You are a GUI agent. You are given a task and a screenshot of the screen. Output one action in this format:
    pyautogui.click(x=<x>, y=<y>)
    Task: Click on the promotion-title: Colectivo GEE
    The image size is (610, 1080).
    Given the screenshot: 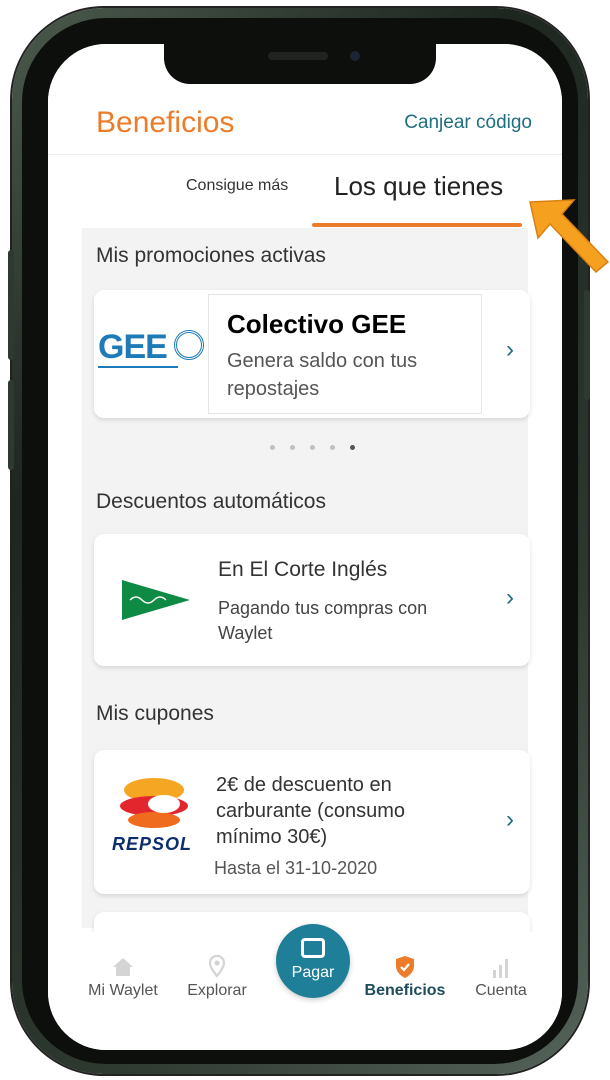 What is the action you would take?
    pyautogui.click(x=317, y=324)
    